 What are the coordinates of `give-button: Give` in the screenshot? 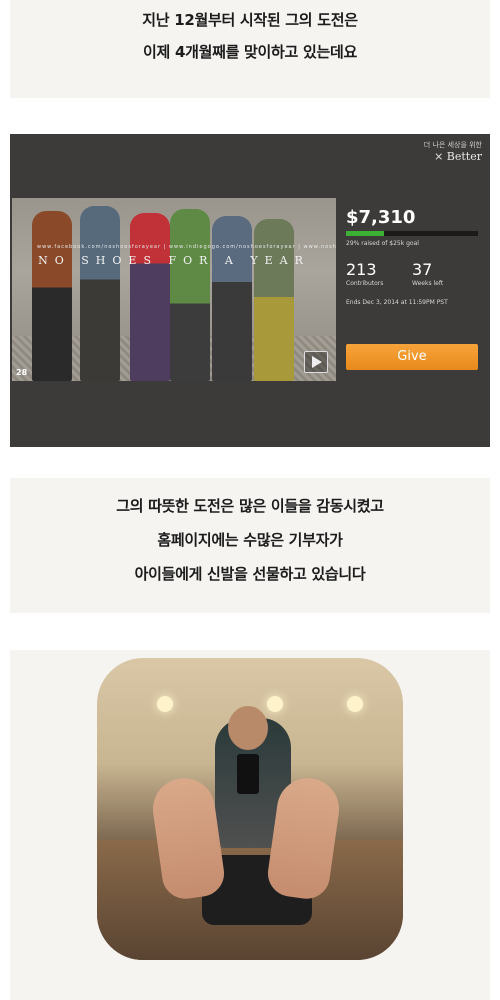 It's located at (412, 357).